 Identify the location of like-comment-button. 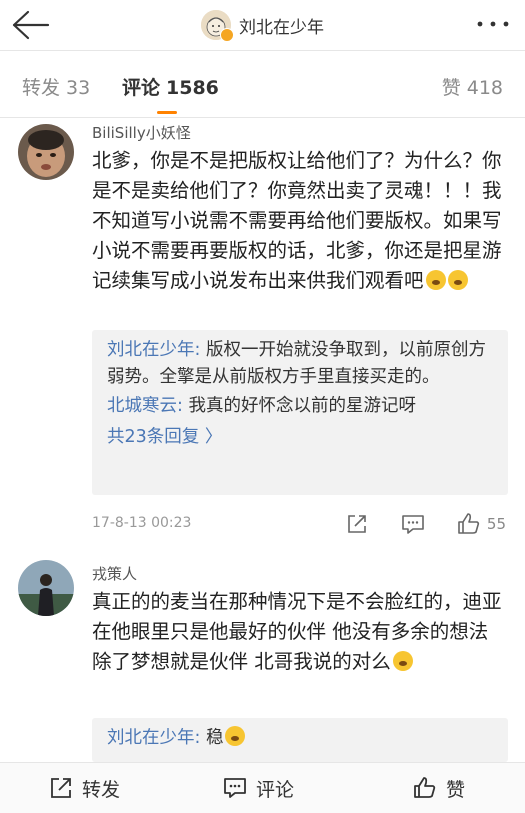
(469, 524).